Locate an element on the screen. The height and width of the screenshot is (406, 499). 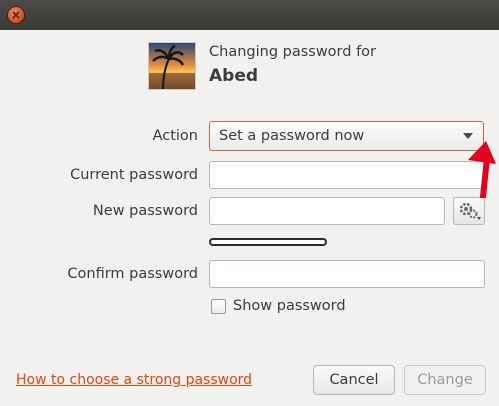
avatar is located at coordinates (172, 66).